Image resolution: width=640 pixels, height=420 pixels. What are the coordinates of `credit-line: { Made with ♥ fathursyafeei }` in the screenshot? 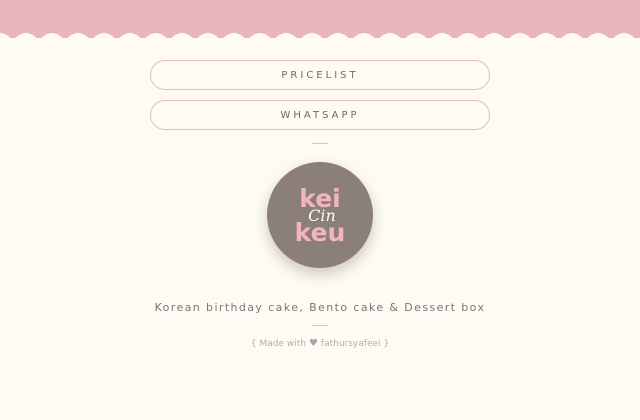 It's located at (320, 343).